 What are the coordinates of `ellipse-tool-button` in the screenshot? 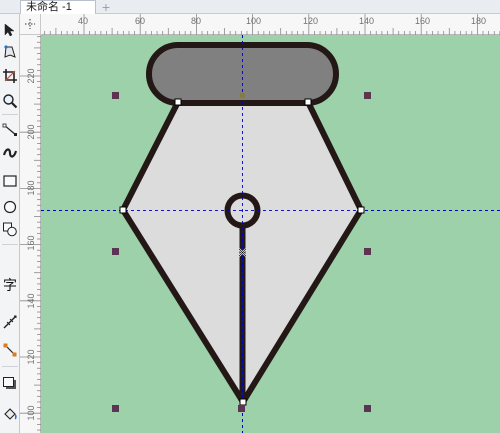 It's located at (10, 207).